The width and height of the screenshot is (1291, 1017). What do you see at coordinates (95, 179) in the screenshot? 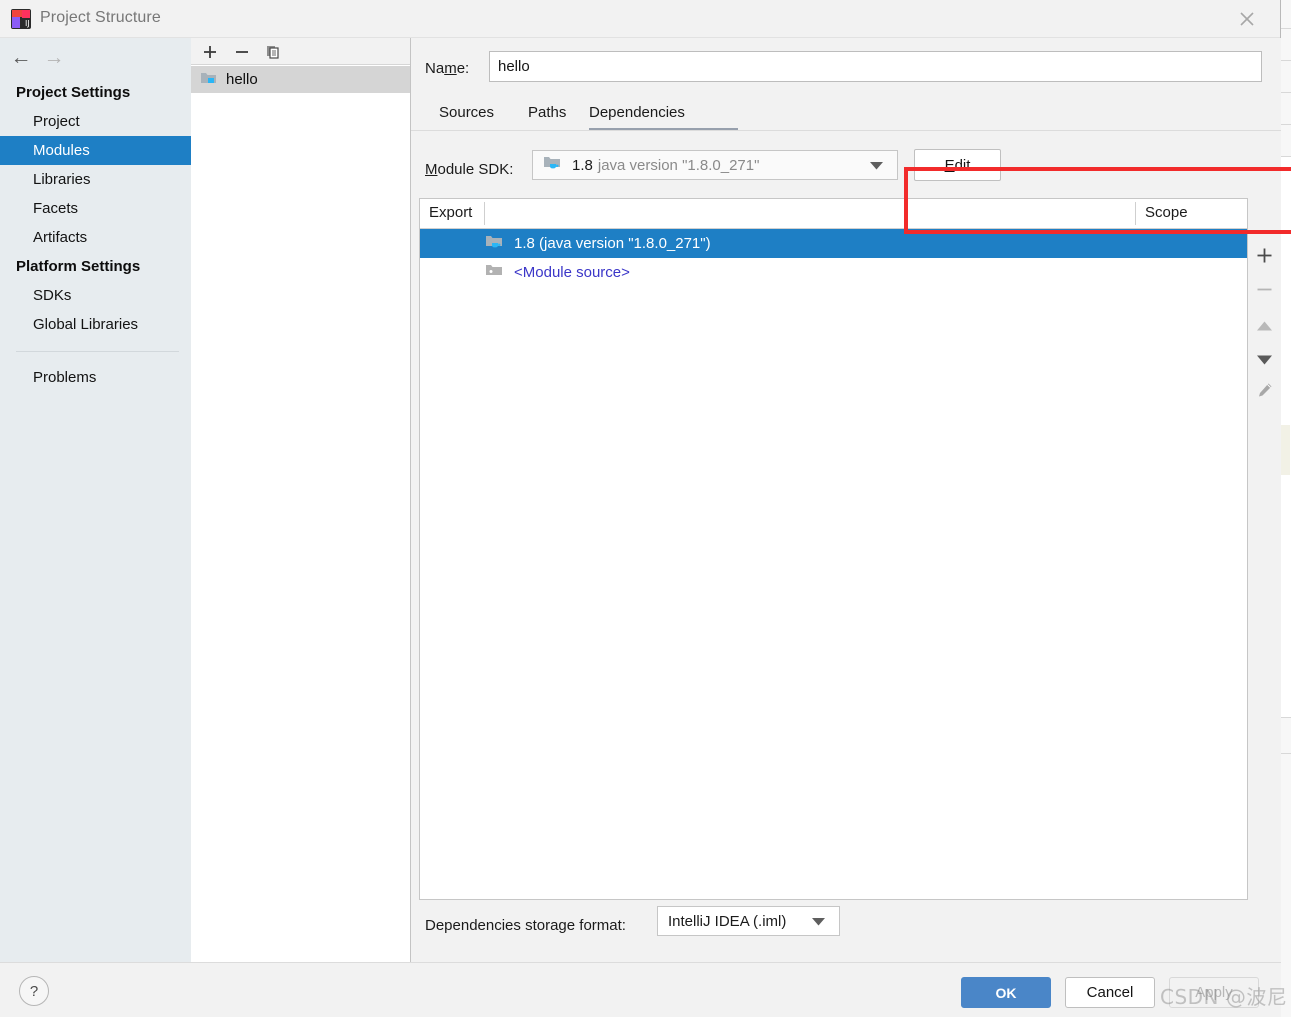
I see `sidebar-item-libraries: Libraries` at bounding box center [95, 179].